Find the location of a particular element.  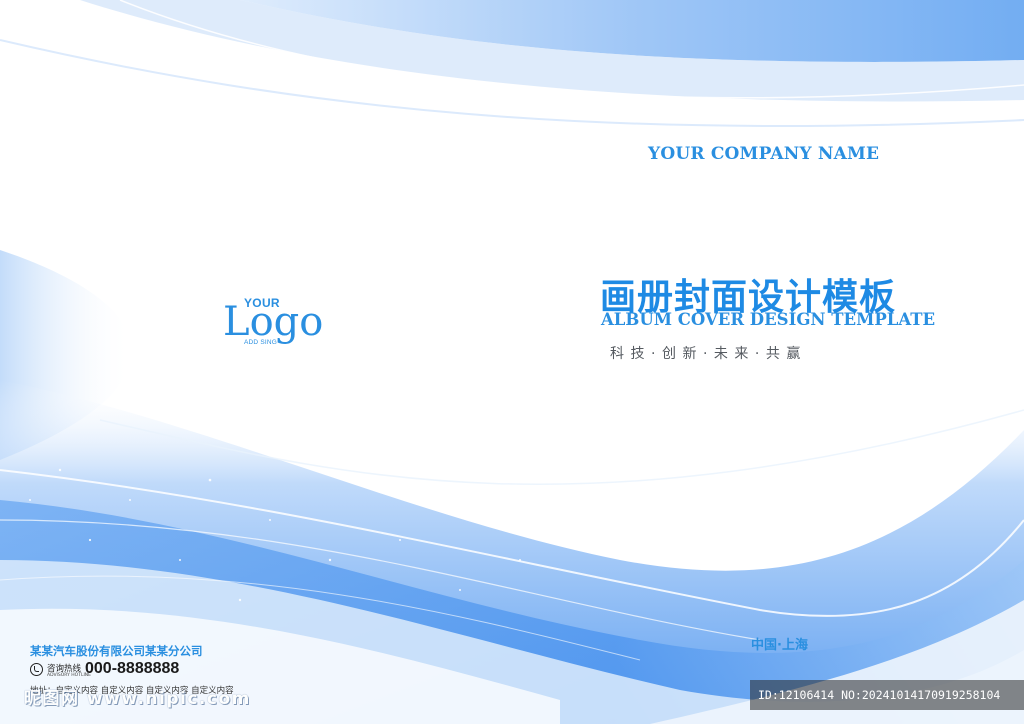

company-name: YOUR COMPANY NAME is located at coordinates (764, 154).